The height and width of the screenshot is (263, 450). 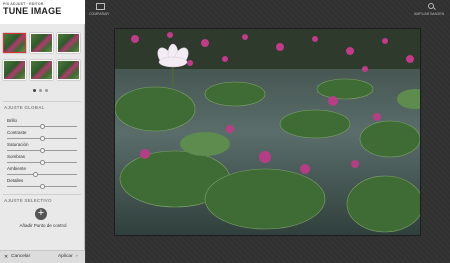 I want to click on add-control-point-label: Añadir Punto de control, so click(x=43, y=225).